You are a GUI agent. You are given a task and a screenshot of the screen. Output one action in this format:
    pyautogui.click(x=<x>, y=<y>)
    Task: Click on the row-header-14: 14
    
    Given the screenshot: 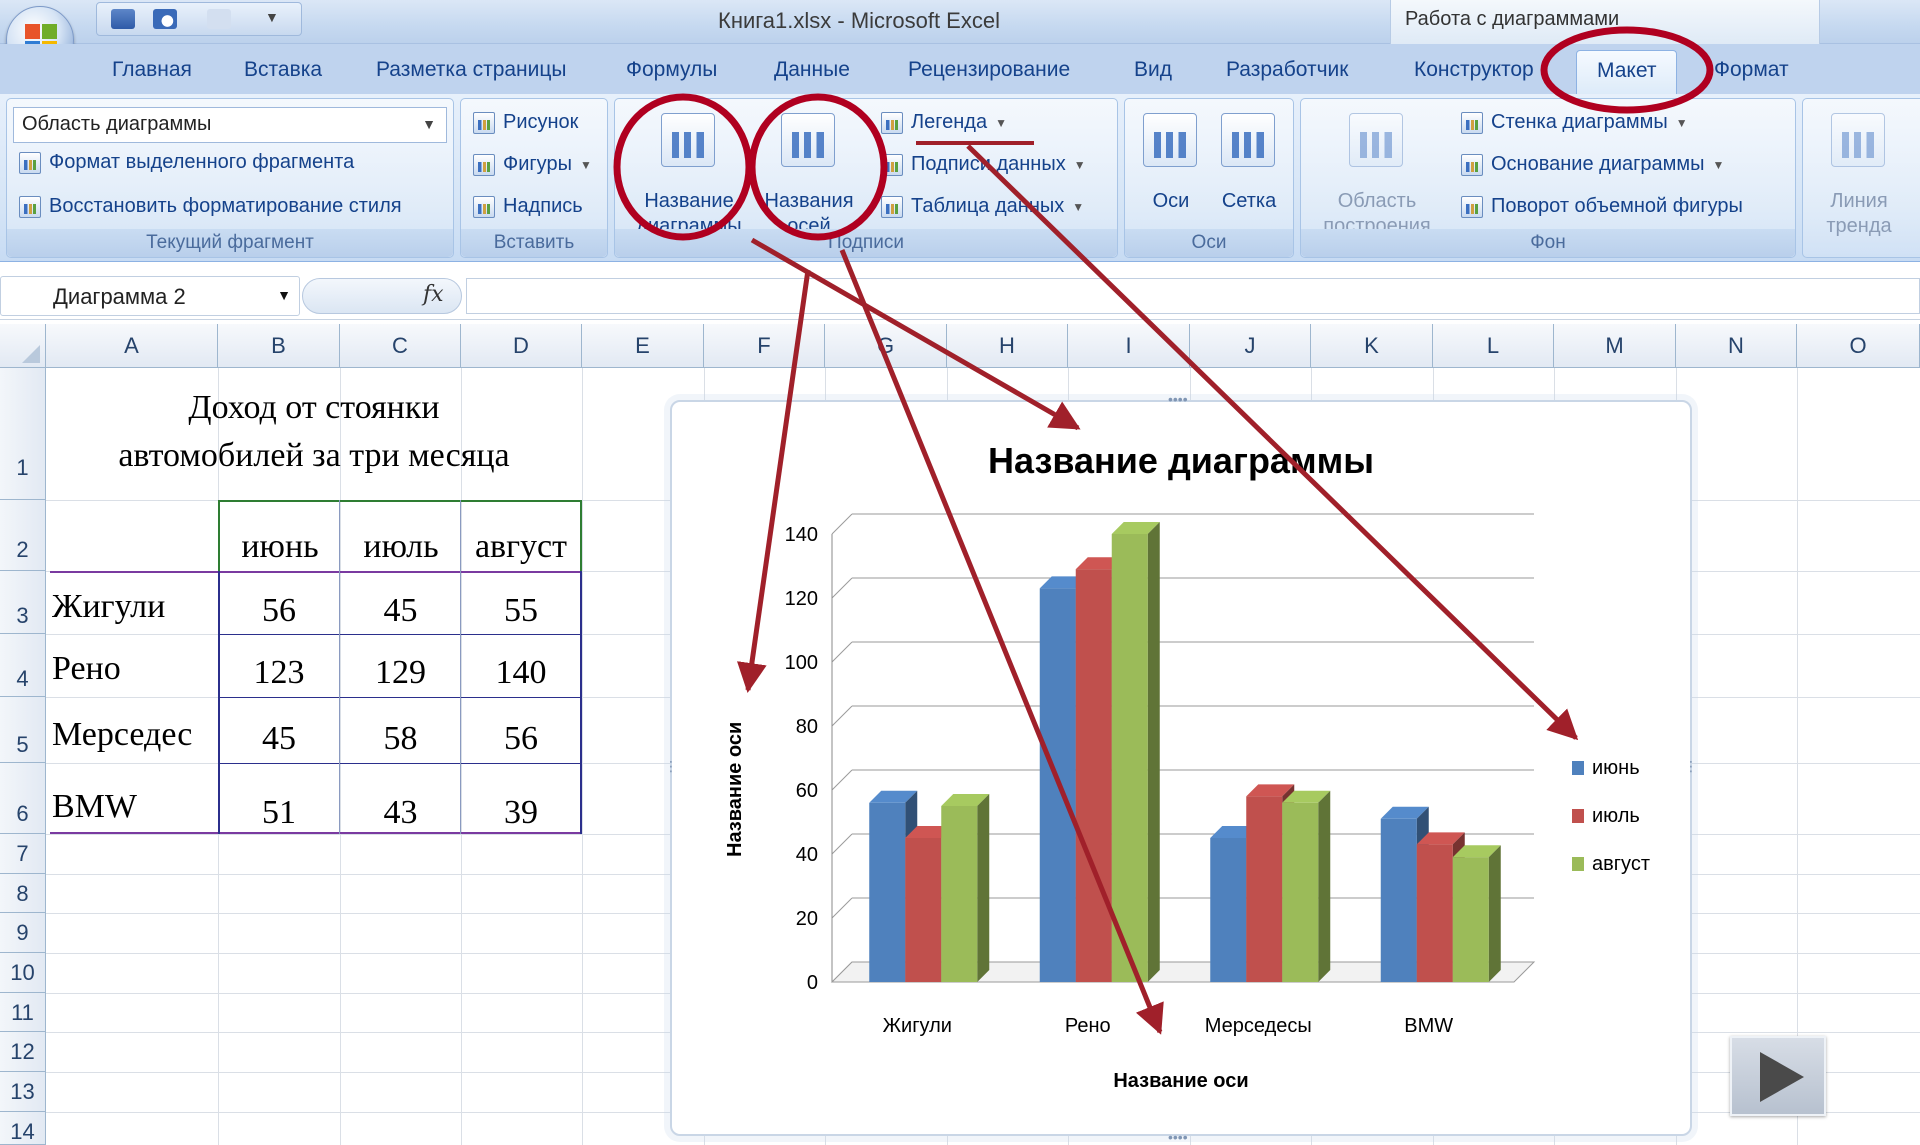 What is the action you would take?
    pyautogui.click(x=23, y=1128)
    